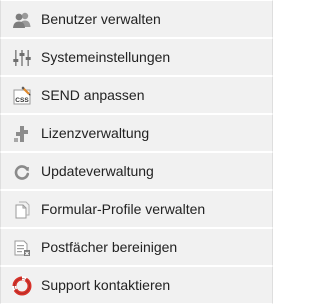 The height and width of the screenshot is (304, 320). I want to click on menu-item-send-anpassen: CSS SEND anpassen, so click(136, 95).